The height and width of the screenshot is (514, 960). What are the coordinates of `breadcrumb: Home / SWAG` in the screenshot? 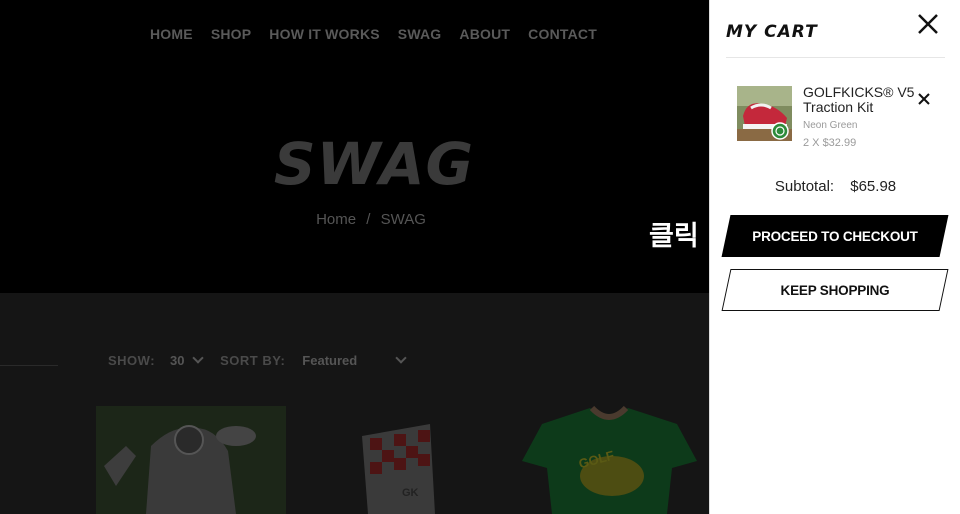 It's located at (371, 219).